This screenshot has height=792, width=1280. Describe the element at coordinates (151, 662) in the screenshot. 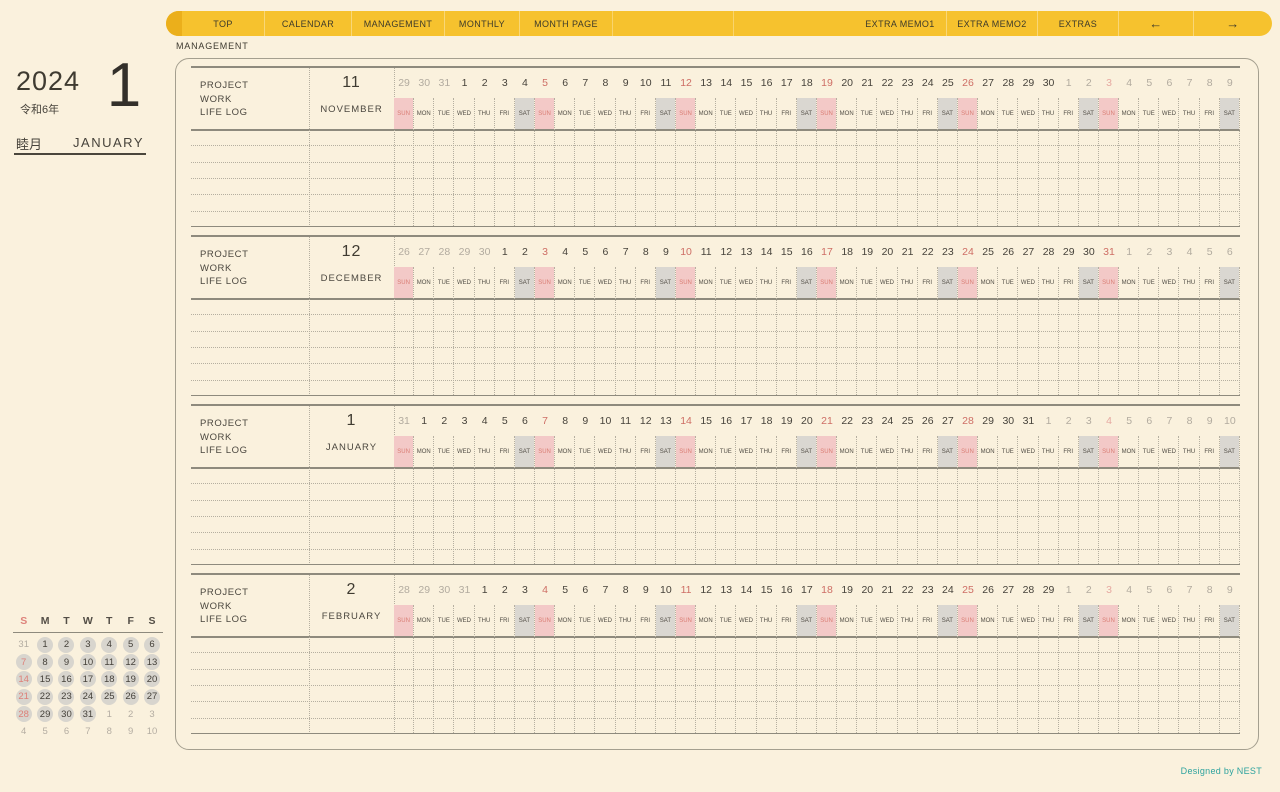

I see `mini-day-cell: 13` at that location.